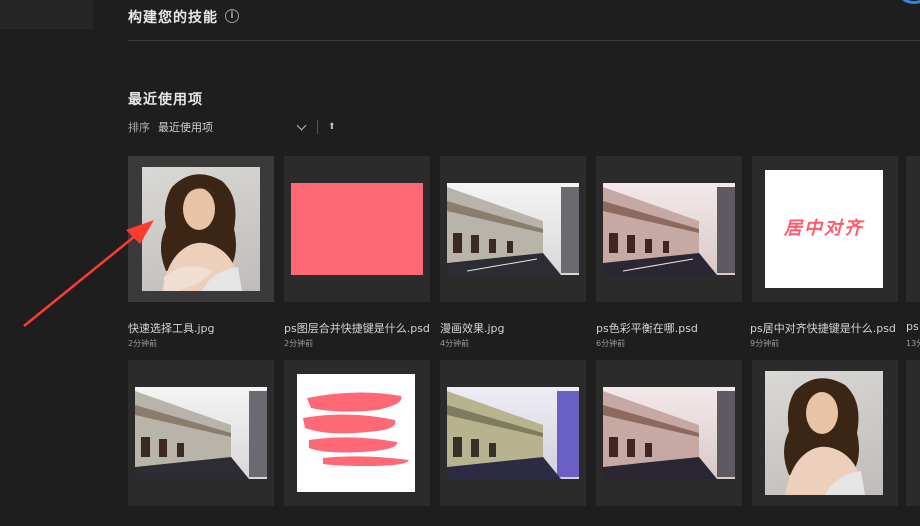 The image size is (920, 526). Describe the element at coordinates (232, 16) in the screenshot. I see `info-icon: i` at that location.